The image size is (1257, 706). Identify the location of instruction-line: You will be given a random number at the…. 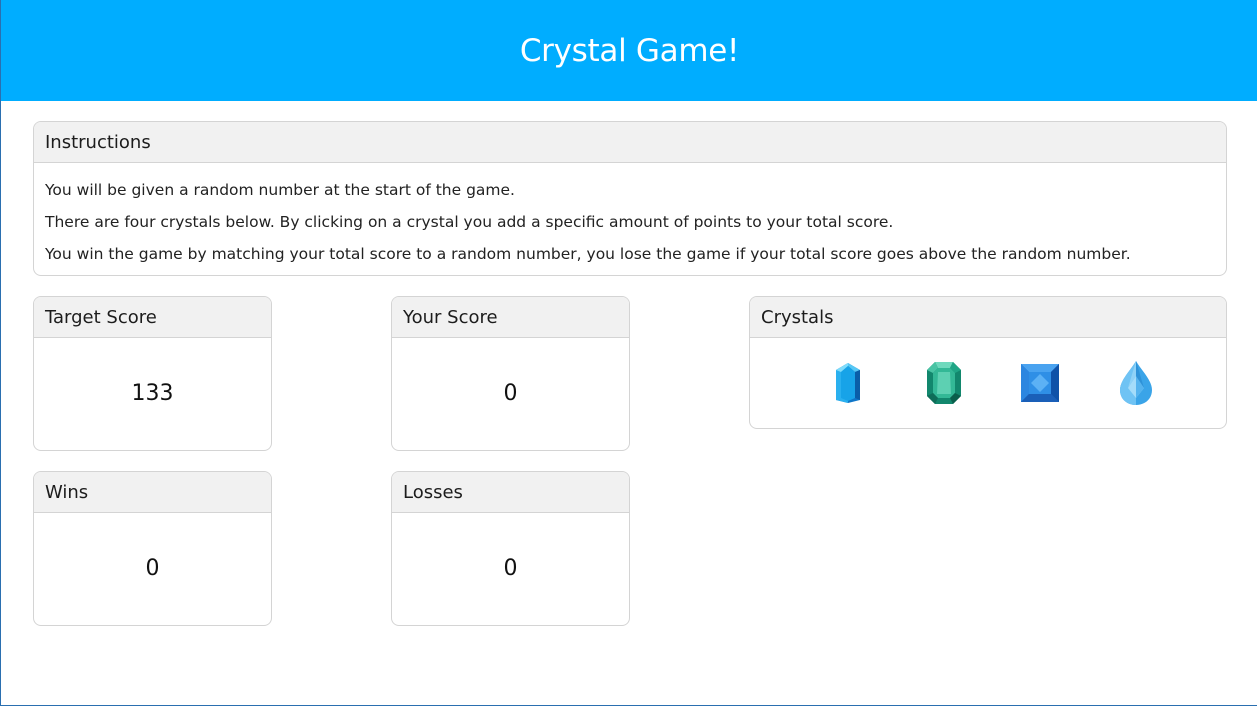
(280, 190).